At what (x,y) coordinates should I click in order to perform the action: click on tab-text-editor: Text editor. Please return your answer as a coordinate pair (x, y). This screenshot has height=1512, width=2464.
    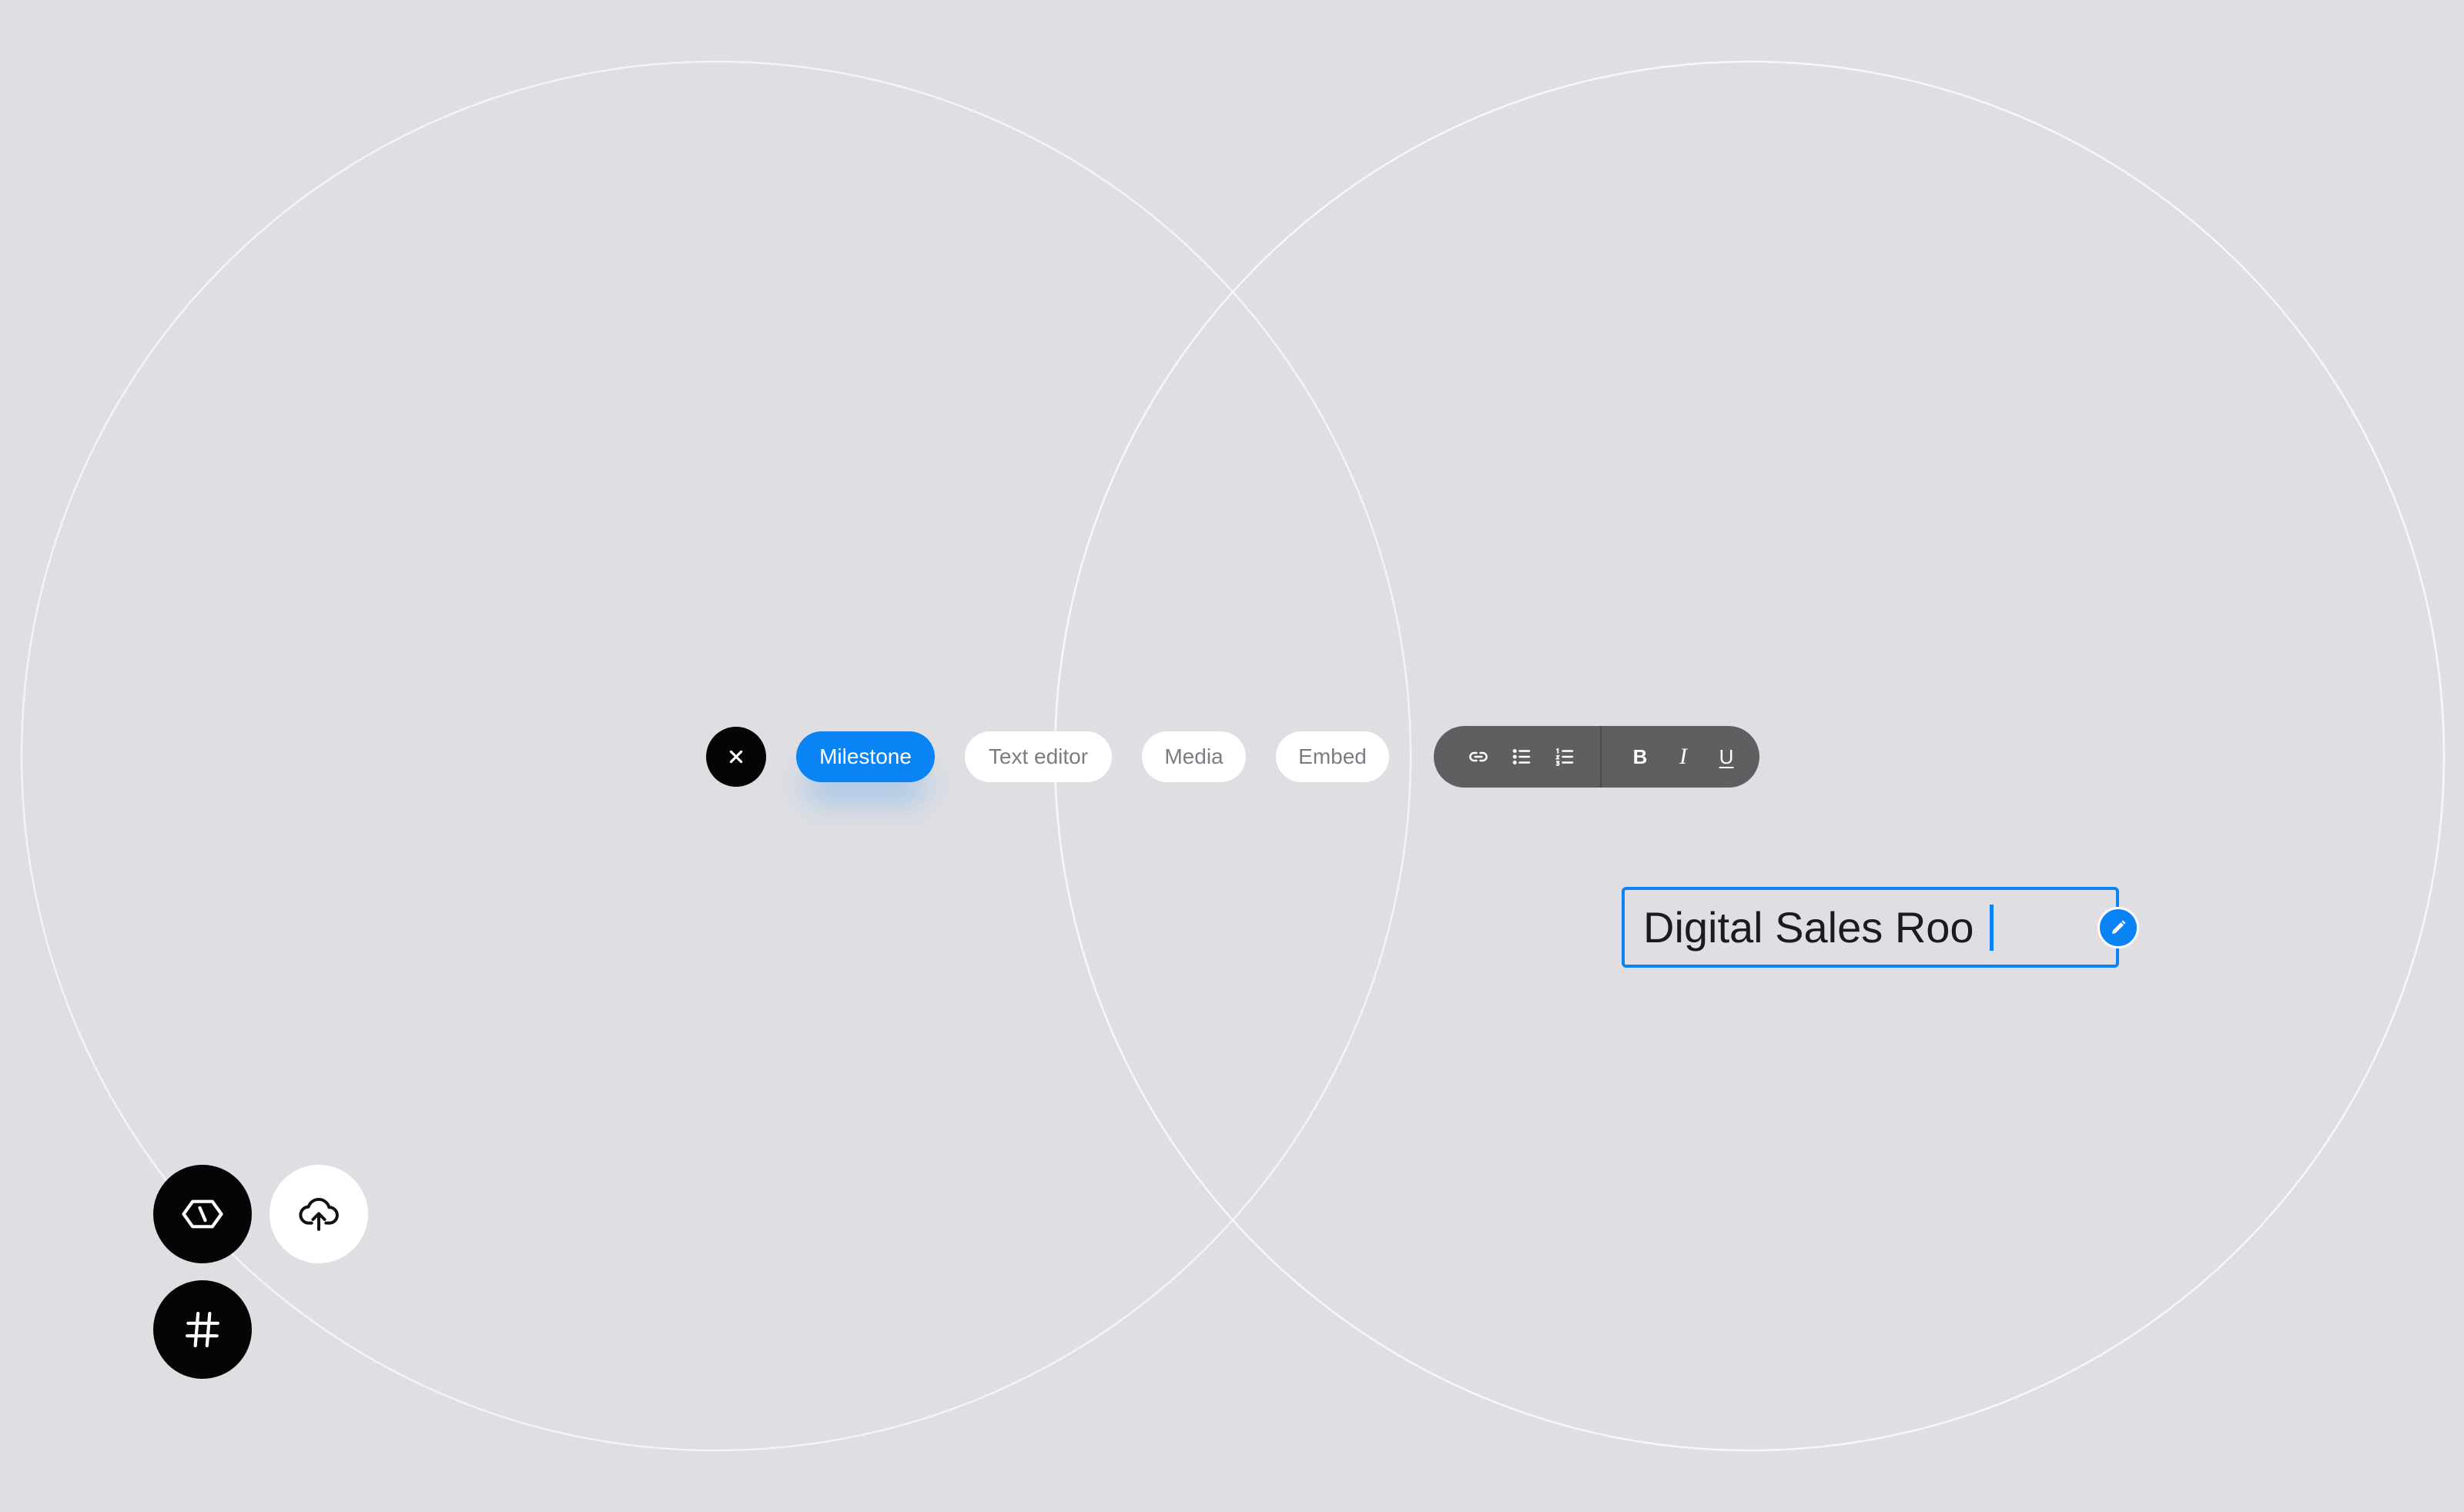
    Looking at the image, I should click on (1038, 756).